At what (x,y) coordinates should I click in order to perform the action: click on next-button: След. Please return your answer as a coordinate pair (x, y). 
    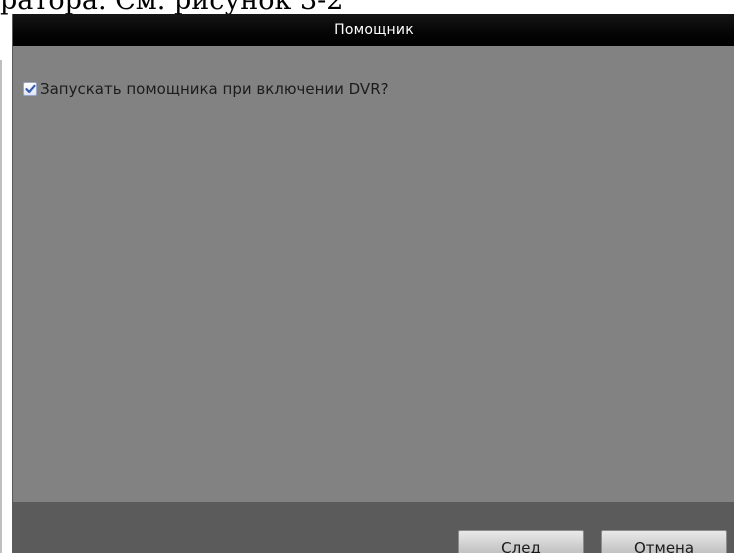
    Looking at the image, I should click on (521, 541).